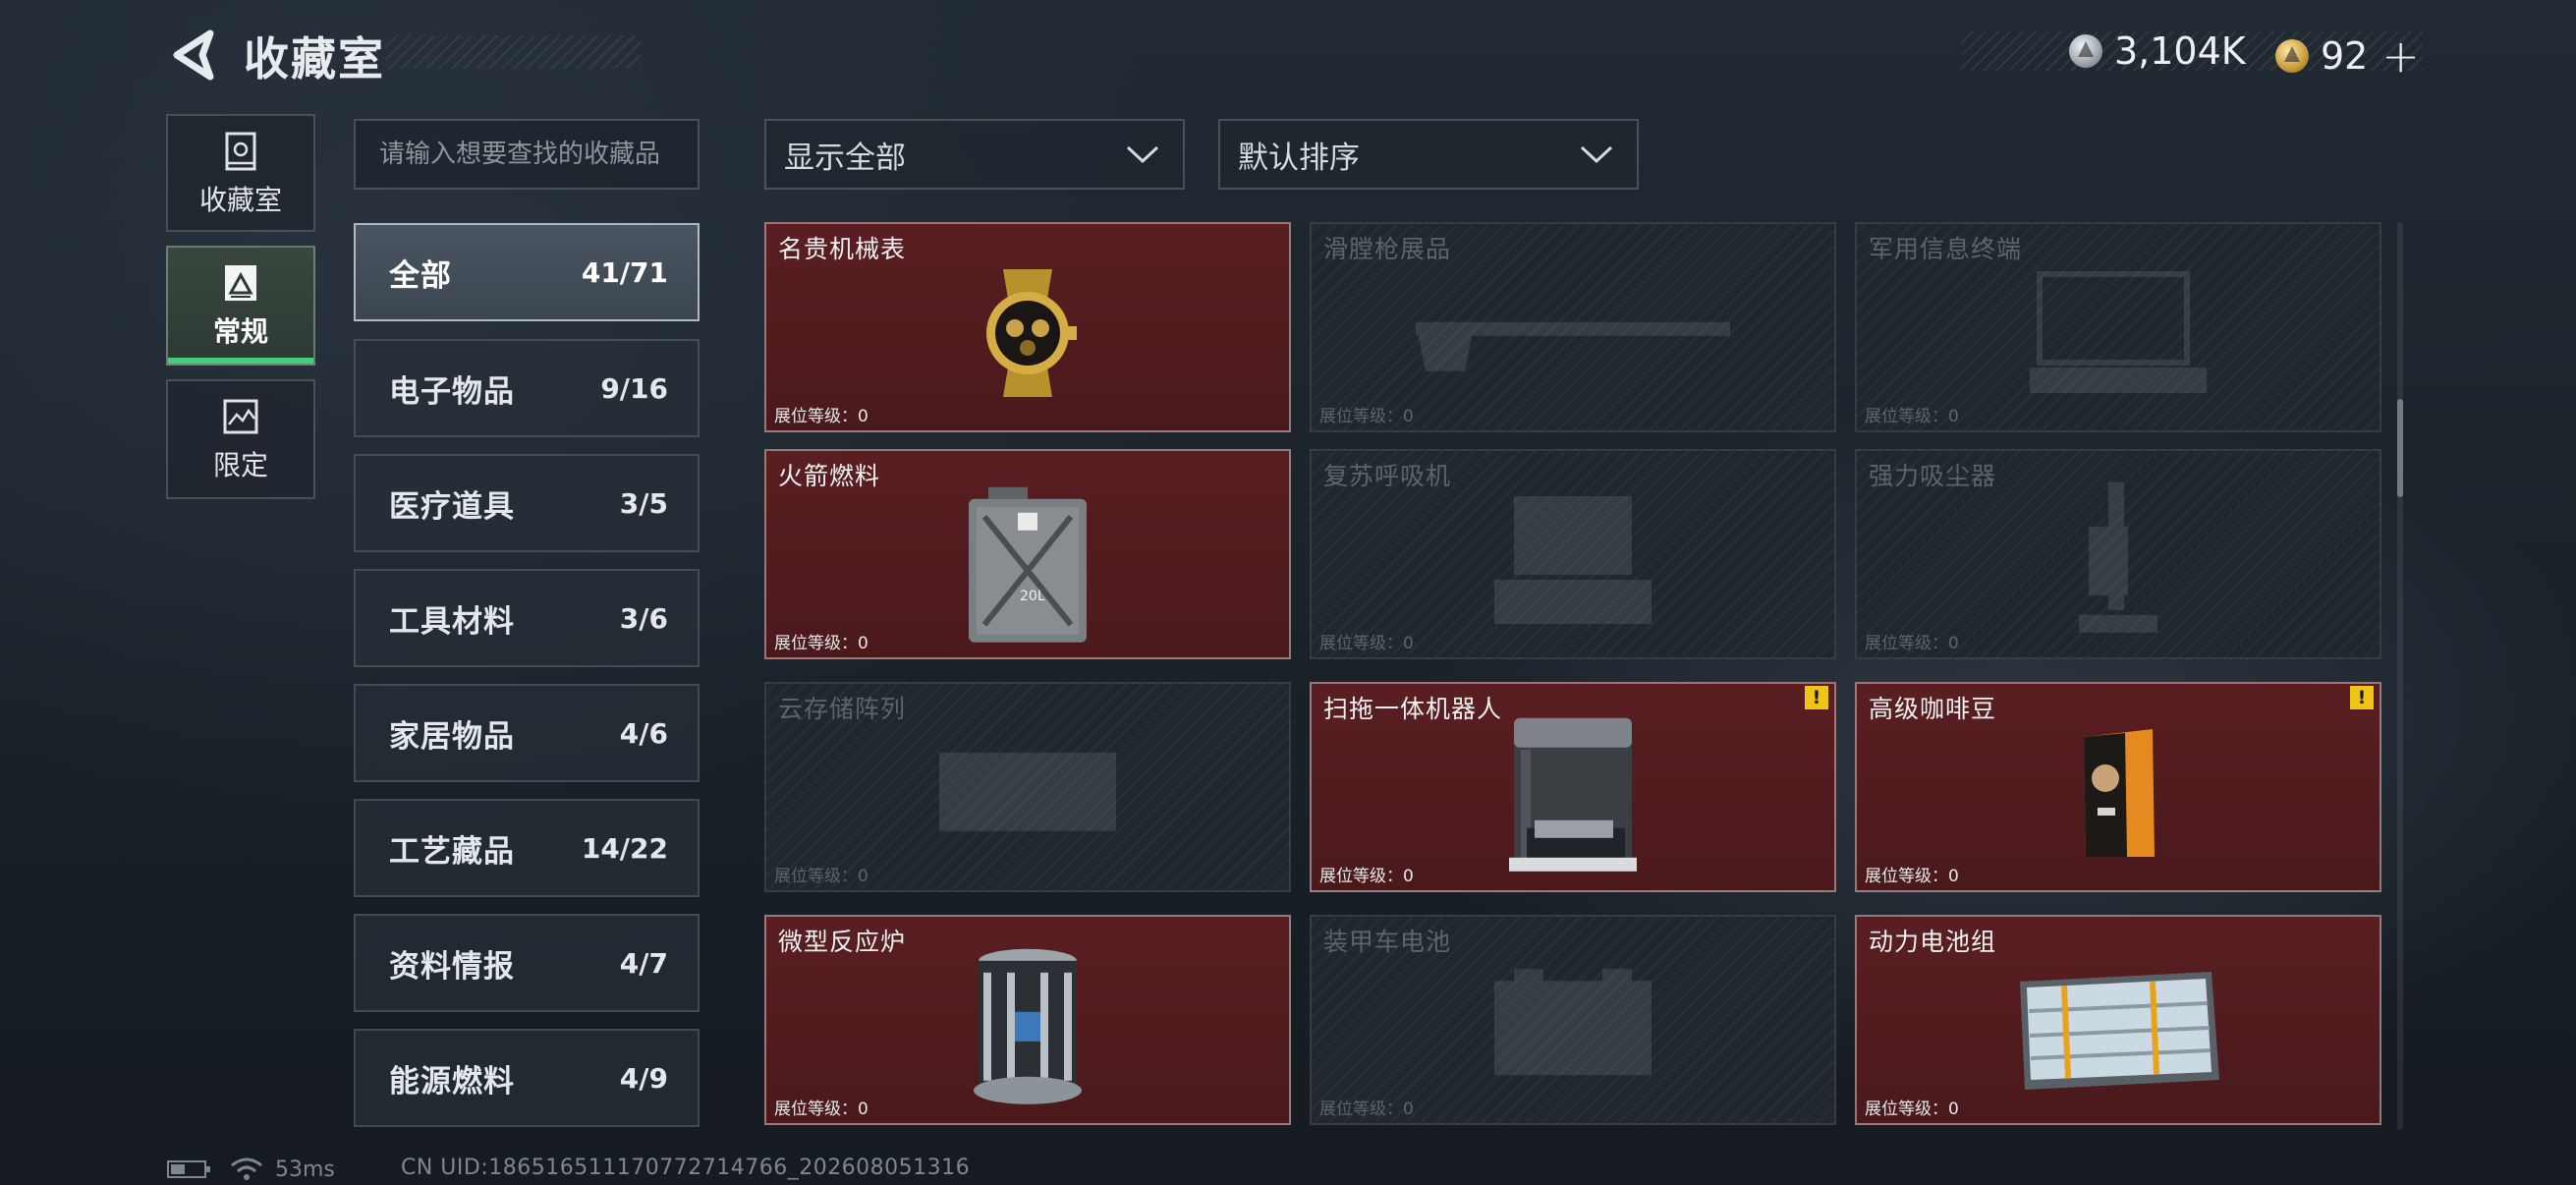 The image size is (2576, 1185). I want to click on battery-icon, so click(1573, 1022).